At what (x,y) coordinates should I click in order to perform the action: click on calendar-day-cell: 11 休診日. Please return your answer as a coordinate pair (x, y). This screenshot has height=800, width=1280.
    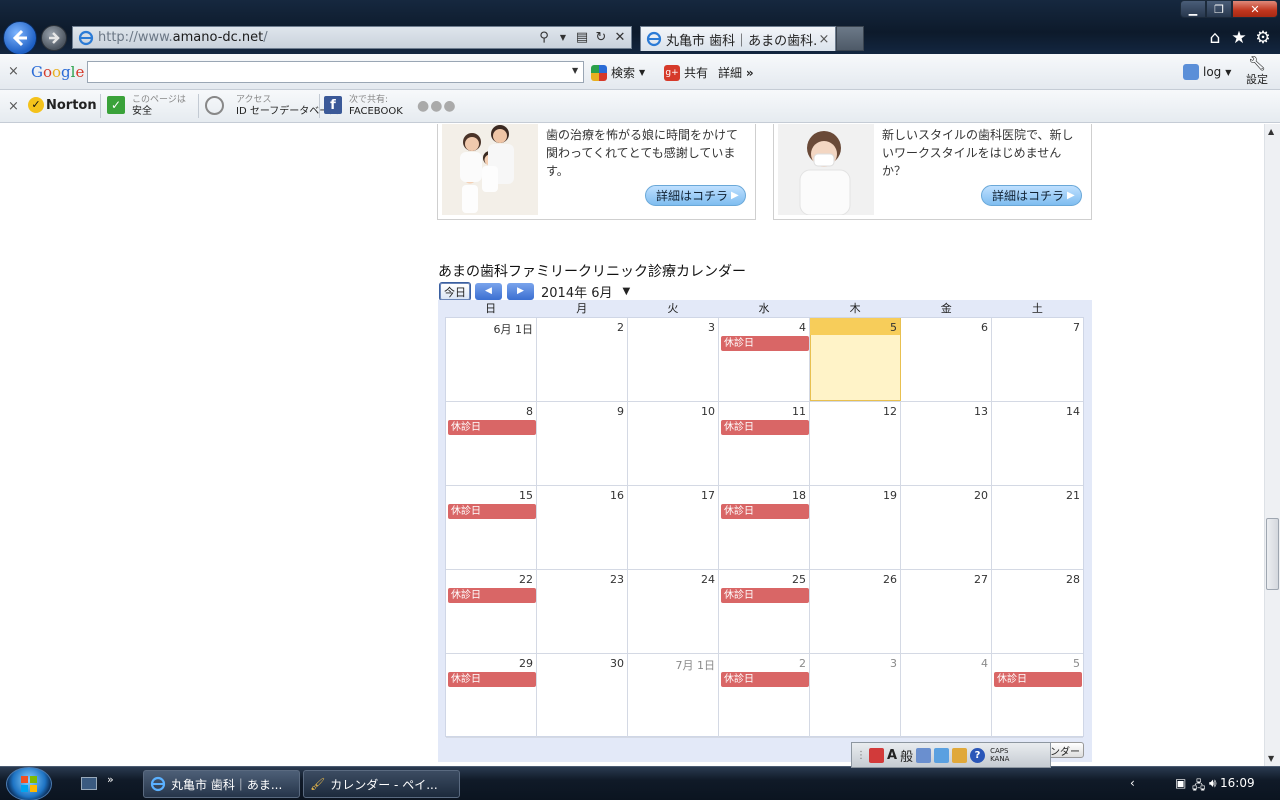
    Looking at the image, I should click on (764, 443).